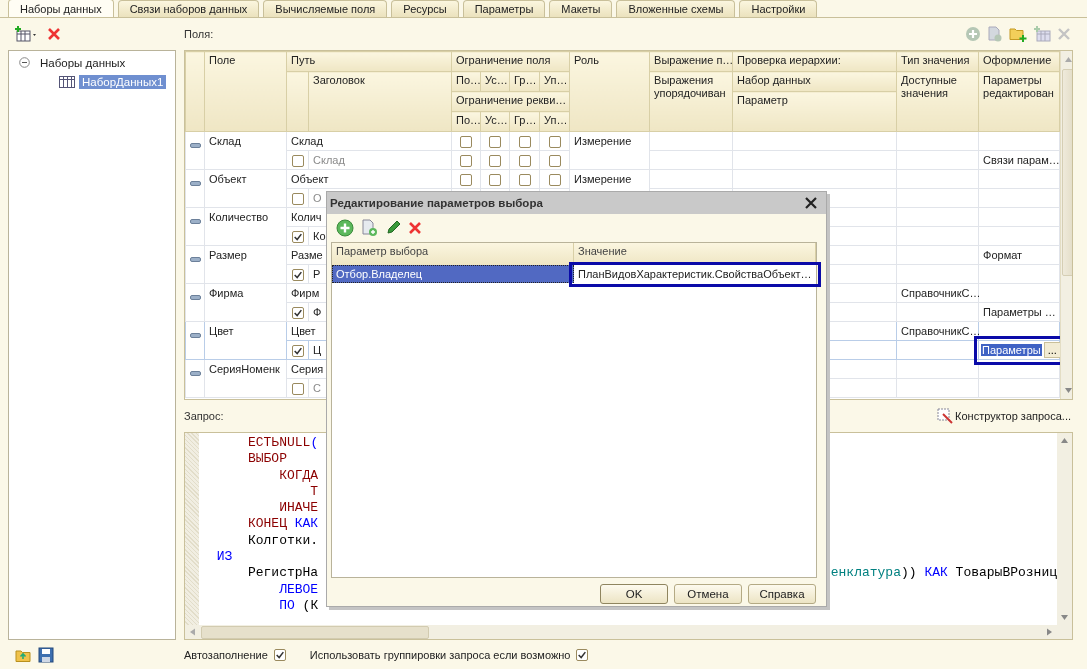 The image size is (1087, 669). I want to click on code-line: ИЗ, so click(224, 557).